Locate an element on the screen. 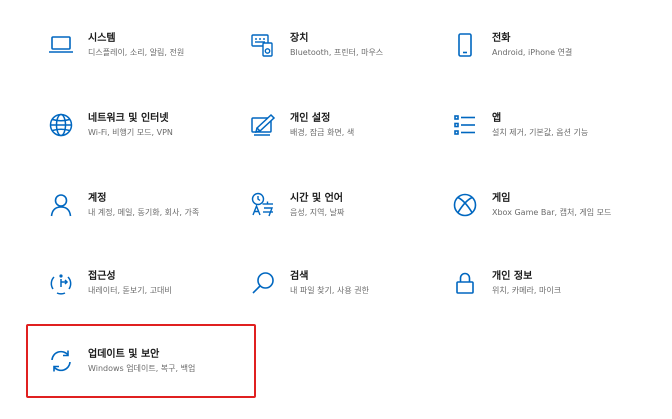  tile-title: 네트워크 및 인터넷 is located at coordinates (128, 118).